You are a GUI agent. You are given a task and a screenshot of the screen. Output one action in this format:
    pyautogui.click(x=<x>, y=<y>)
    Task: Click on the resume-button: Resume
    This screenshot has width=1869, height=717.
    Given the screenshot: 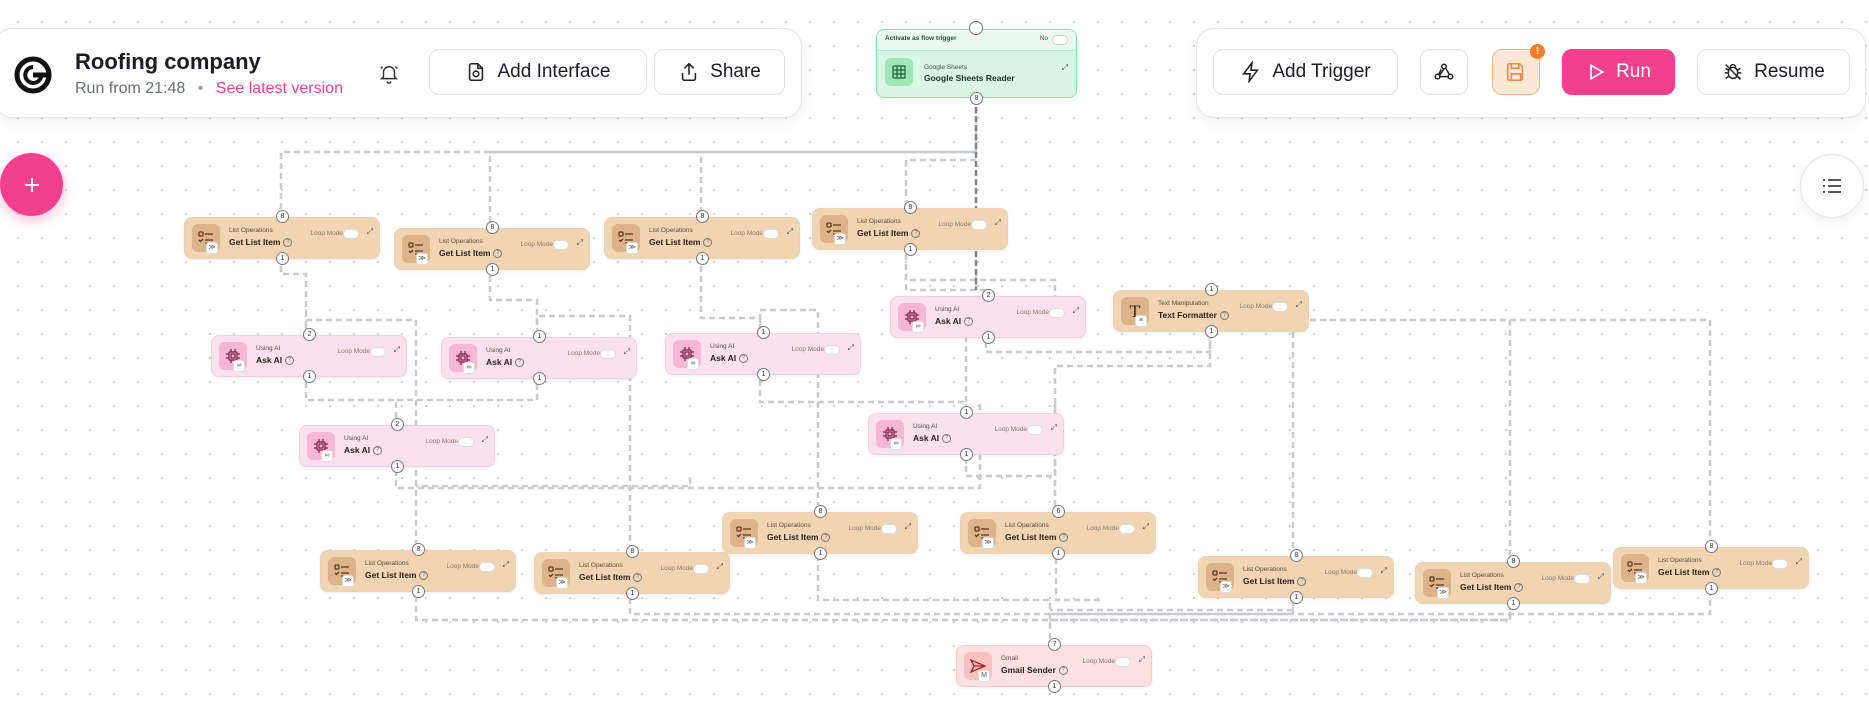 What is the action you would take?
    pyautogui.click(x=1773, y=72)
    